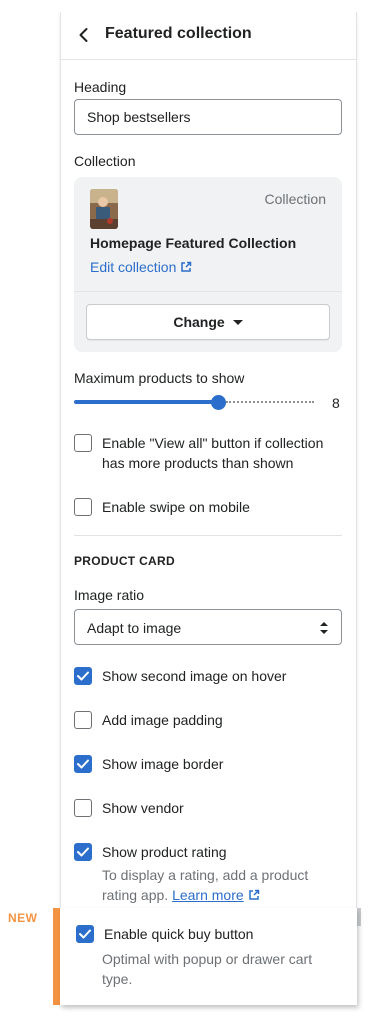 This screenshot has width=374, height=1022. What do you see at coordinates (324, 628) in the screenshot?
I see `select-arrows-icon` at bounding box center [324, 628].